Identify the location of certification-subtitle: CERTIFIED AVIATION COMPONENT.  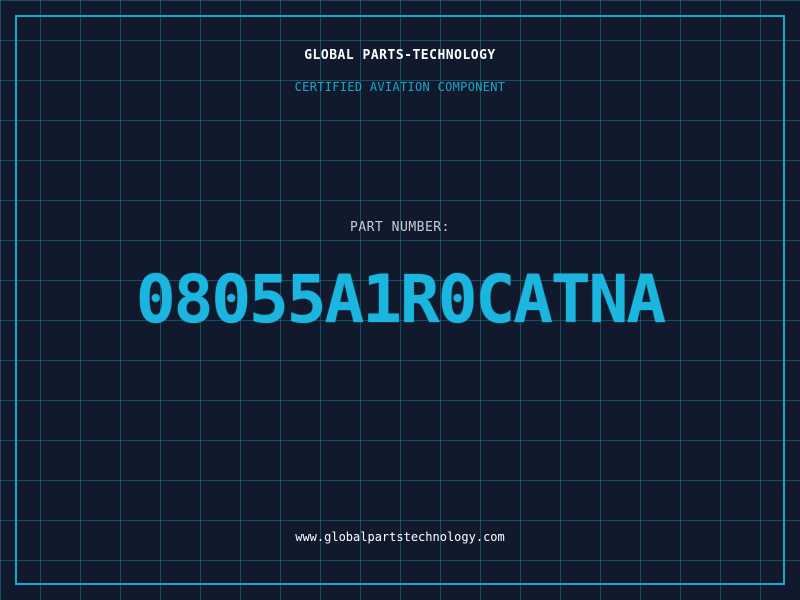
(400, 87).